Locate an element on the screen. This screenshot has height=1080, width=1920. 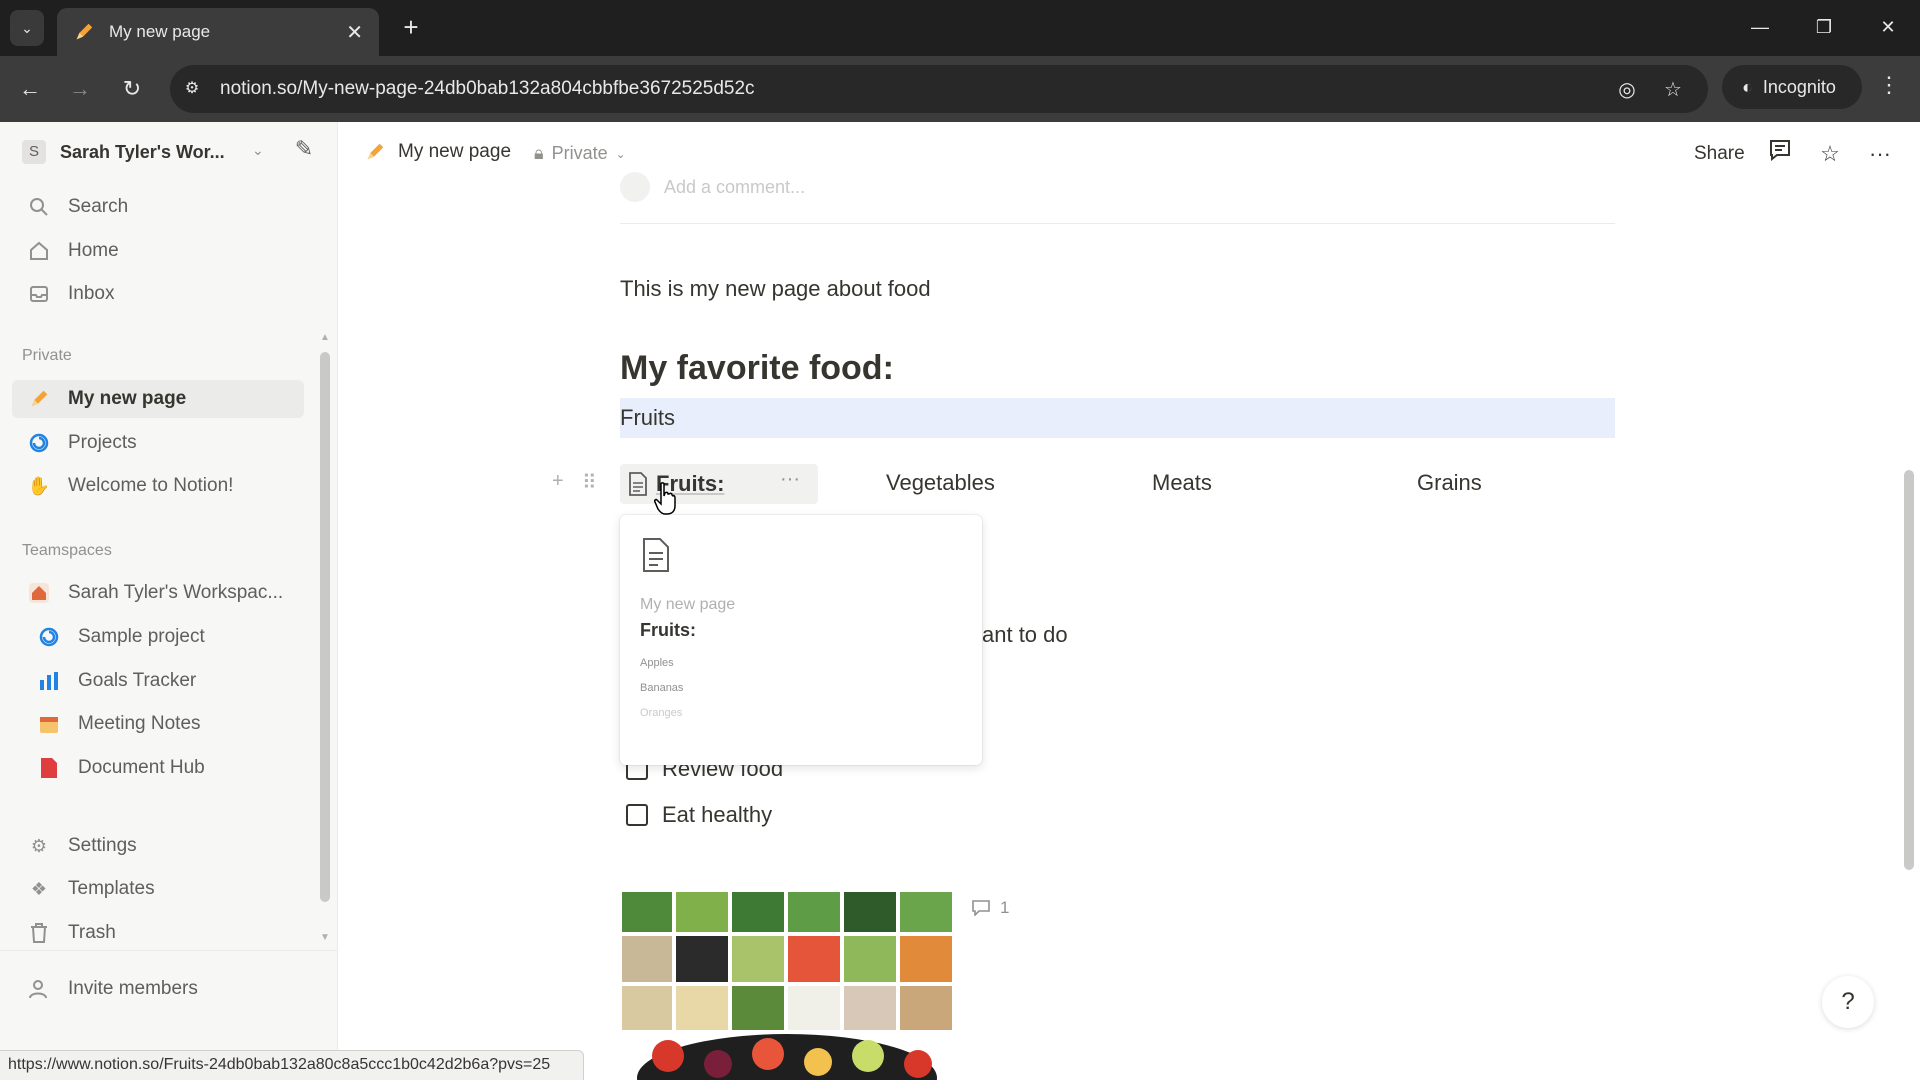
trash-icon is located at coordinates (39, 933).